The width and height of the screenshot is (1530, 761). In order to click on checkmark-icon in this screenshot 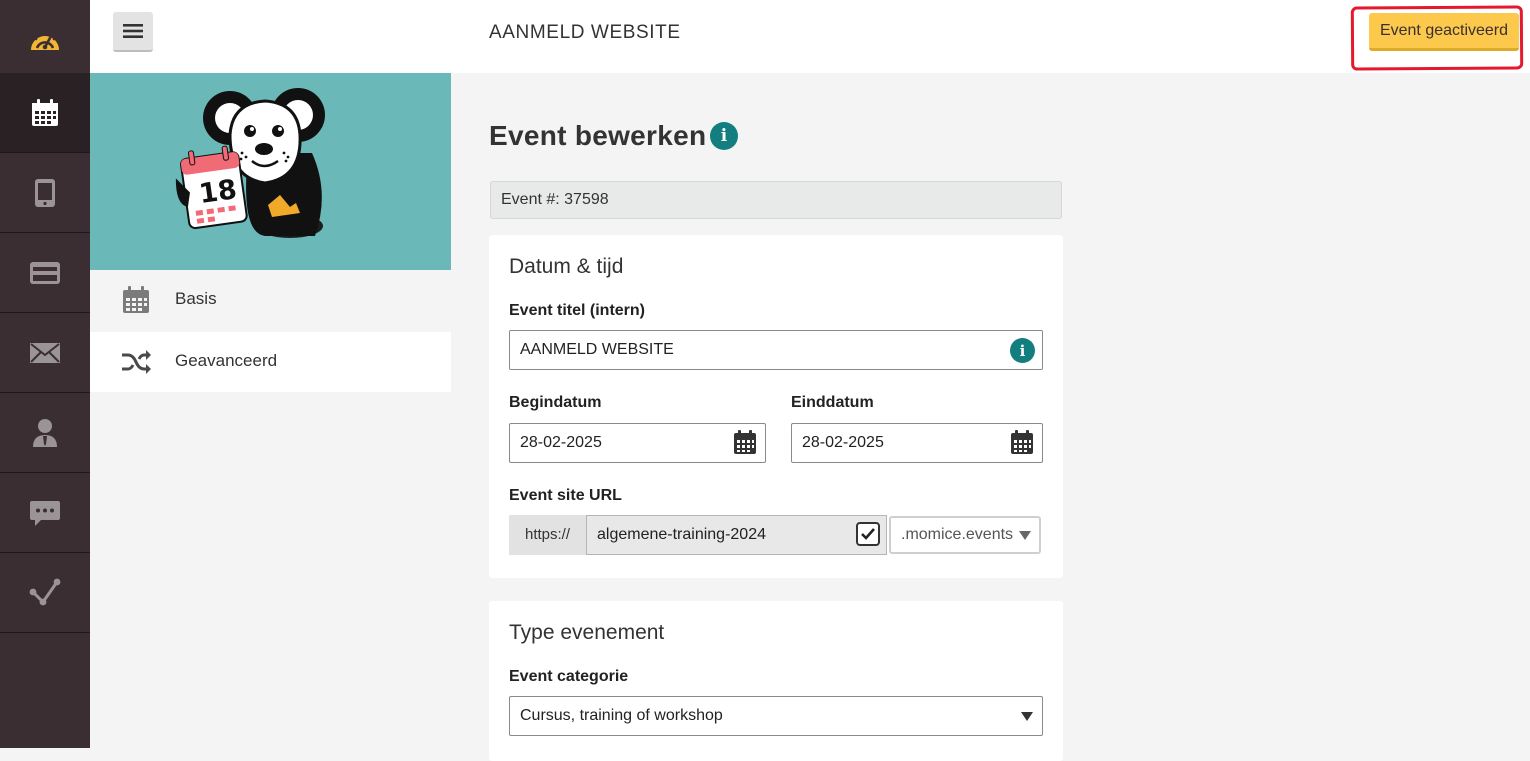, I will do `click(868, 534)`.